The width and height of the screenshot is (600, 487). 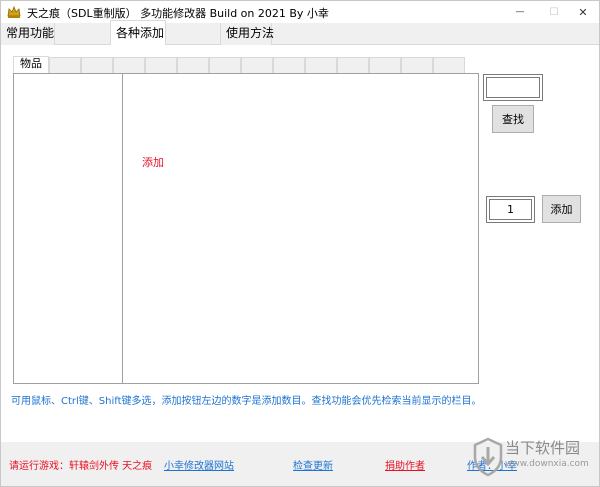 I want to click on donate-link: 捐助作者, so click(x=405, y=464).